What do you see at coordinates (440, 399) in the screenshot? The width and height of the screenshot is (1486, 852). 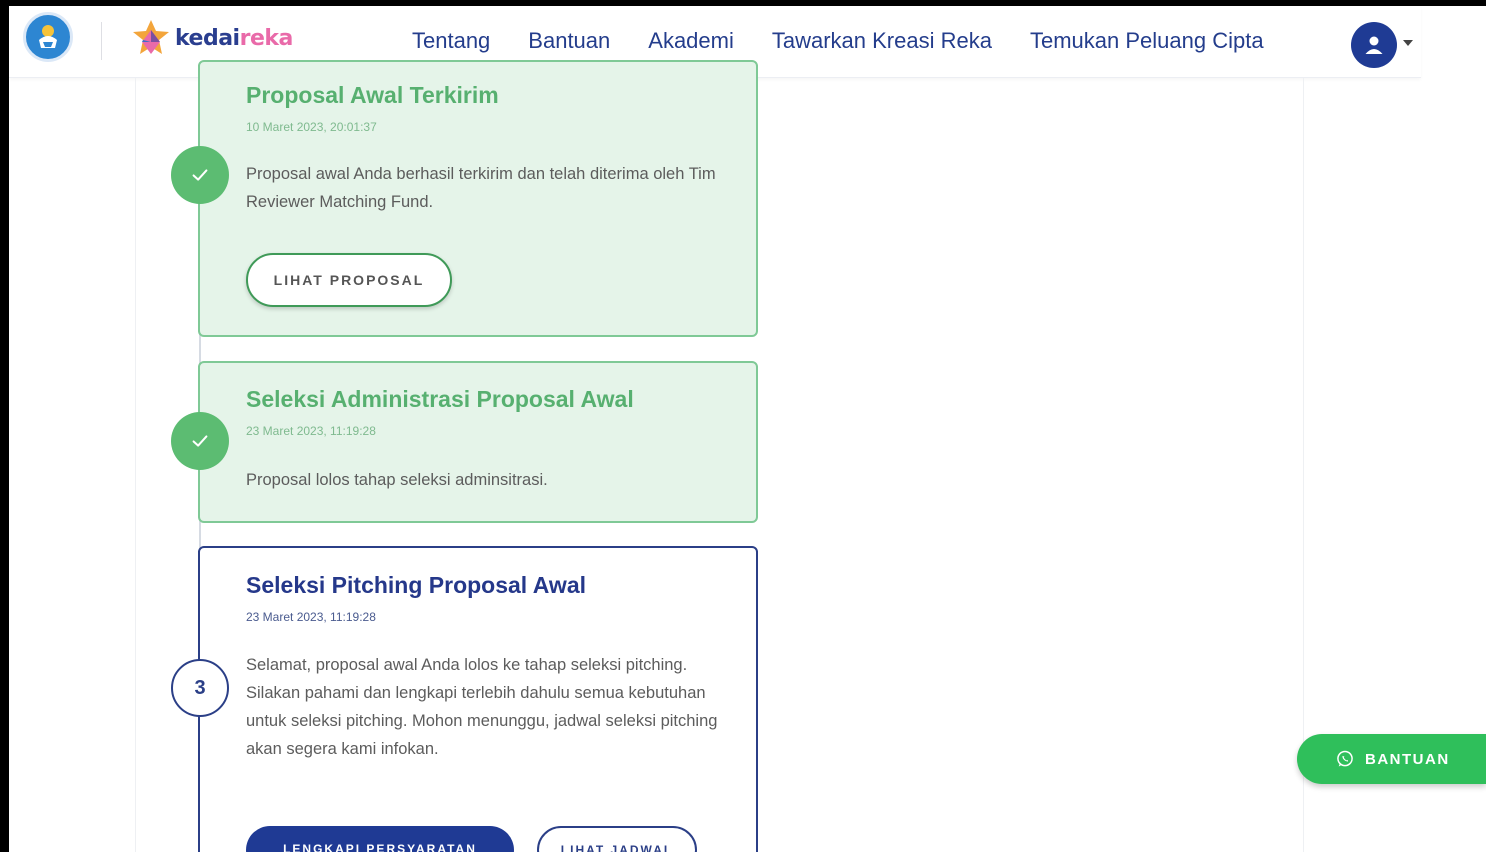 I see `card-title: Seleksi Administrasi Proposal Awal` at bounding box center [440, 399].